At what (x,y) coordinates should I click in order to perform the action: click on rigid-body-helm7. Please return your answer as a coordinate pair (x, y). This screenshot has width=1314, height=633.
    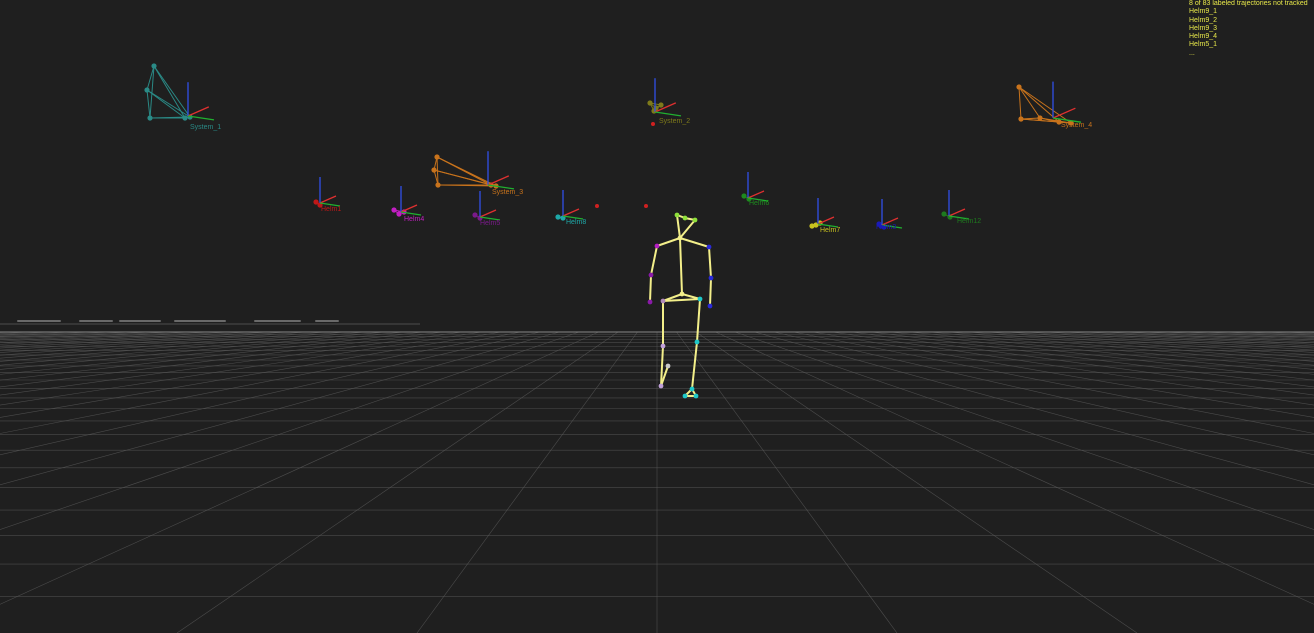
    Looking at the image, I should click on (824, 213).